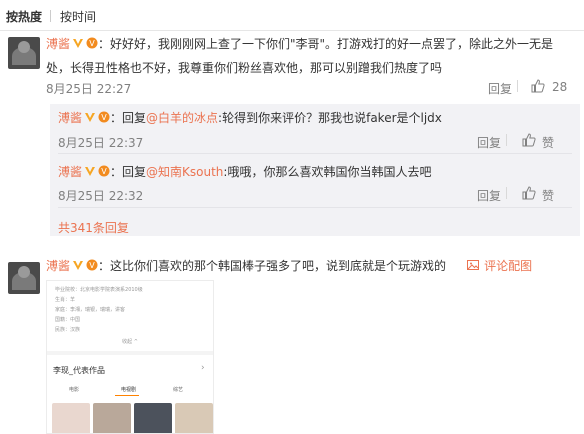 The height and width of the screenshot is (434, 584). Describe the element at coordinates (182, 118) in the screenshot. I see `mention-link: @白羊的冰点` at that location.